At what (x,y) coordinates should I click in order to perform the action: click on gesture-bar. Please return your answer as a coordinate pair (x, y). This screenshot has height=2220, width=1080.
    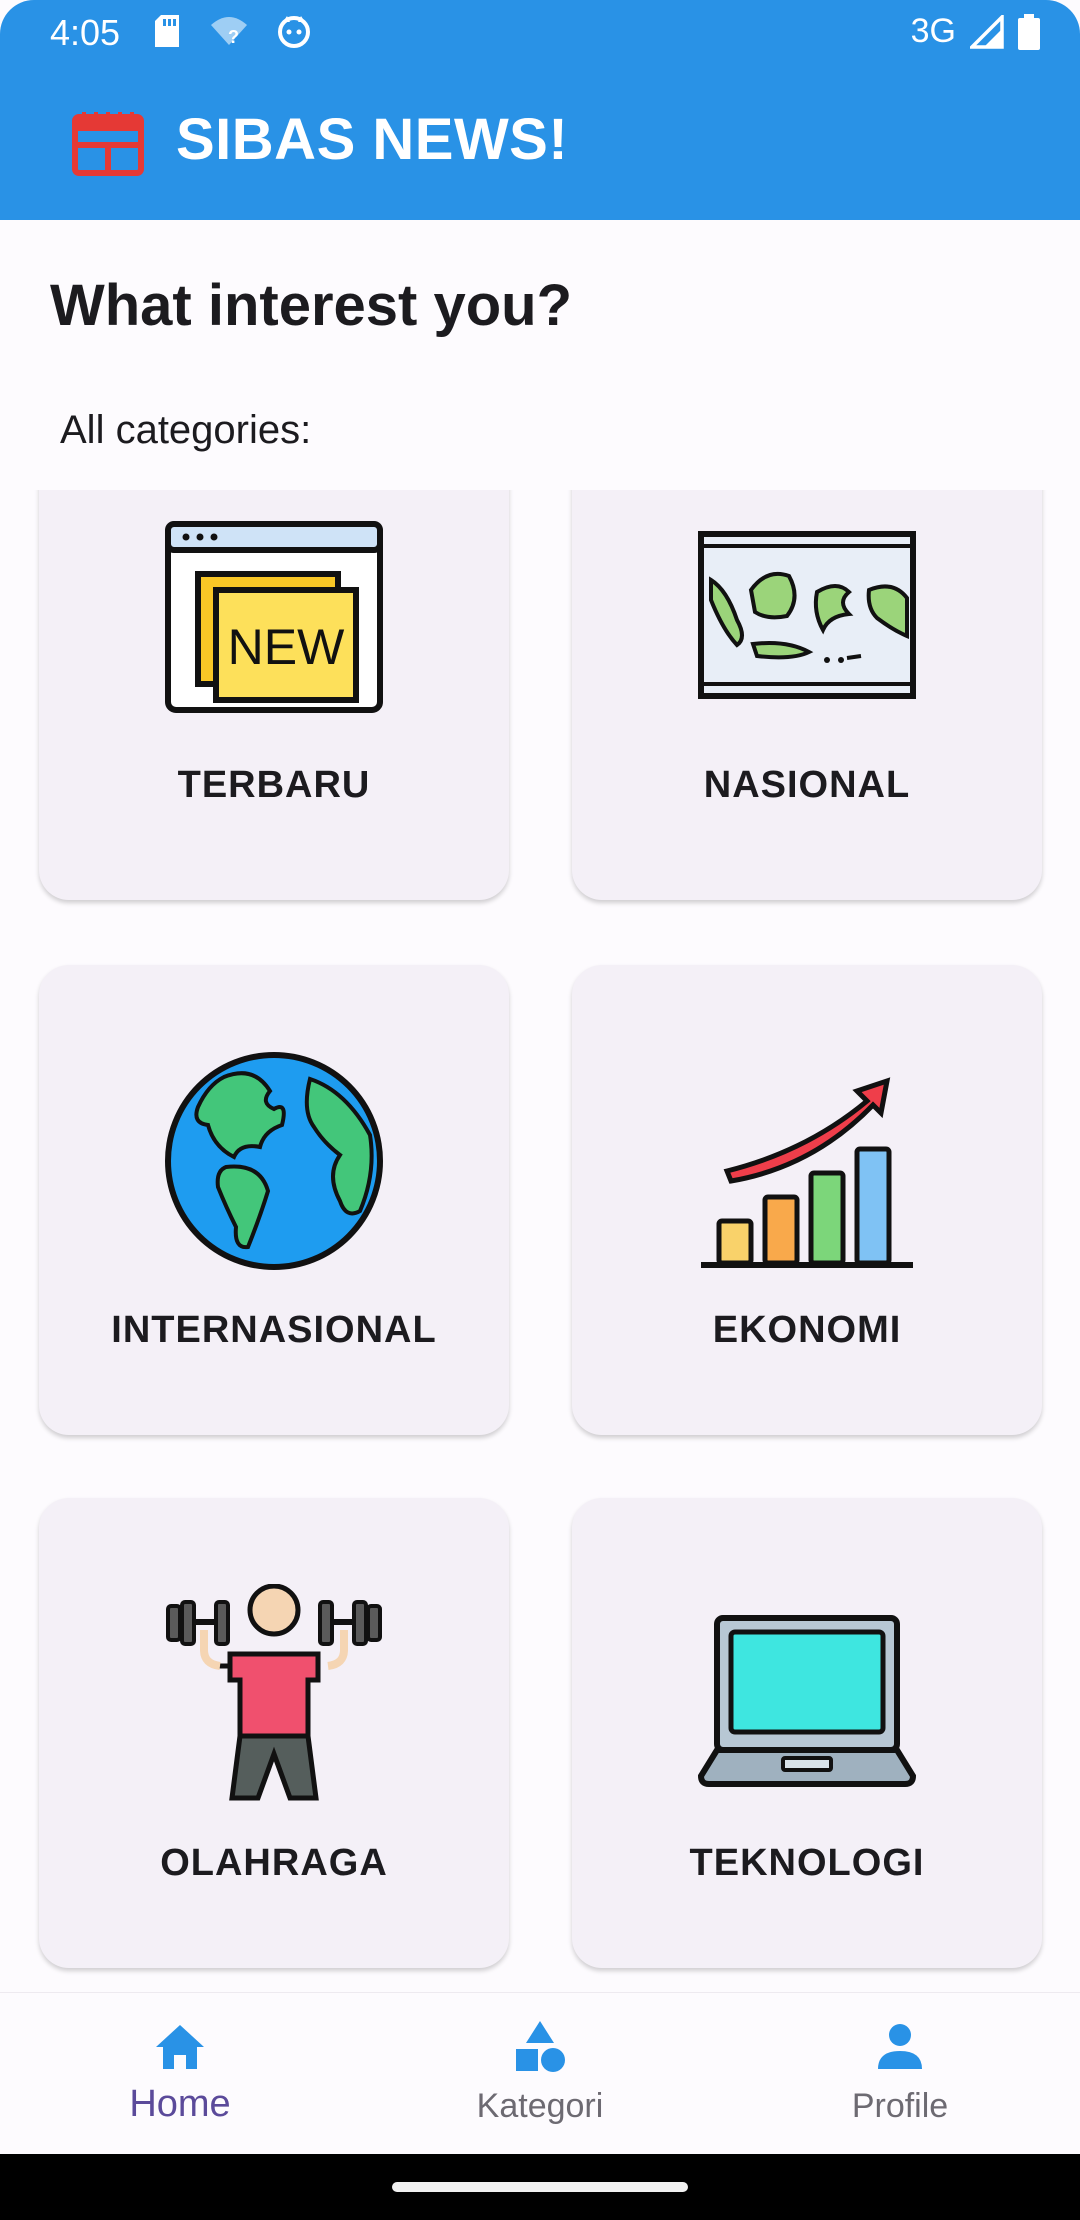
    Looking at the image, I should click on (540, 2187).